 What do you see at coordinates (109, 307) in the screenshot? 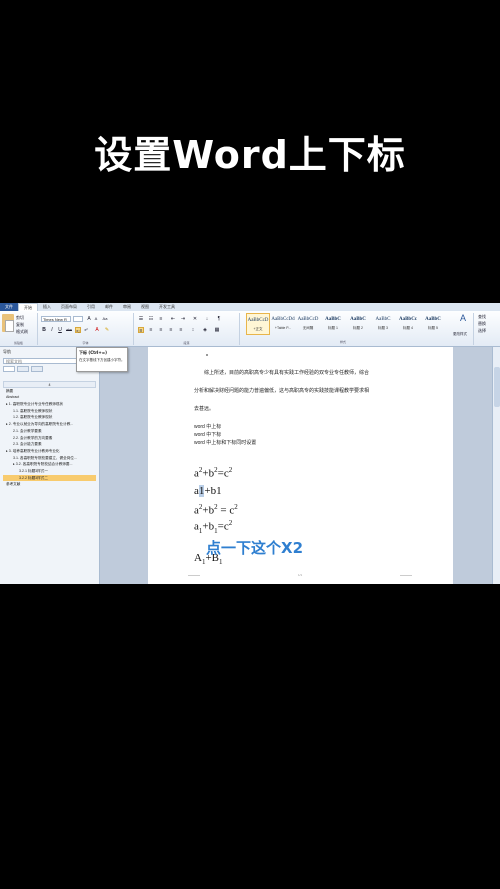
I see `menu-mailings: 邮件` at bounding box center [109, 307].